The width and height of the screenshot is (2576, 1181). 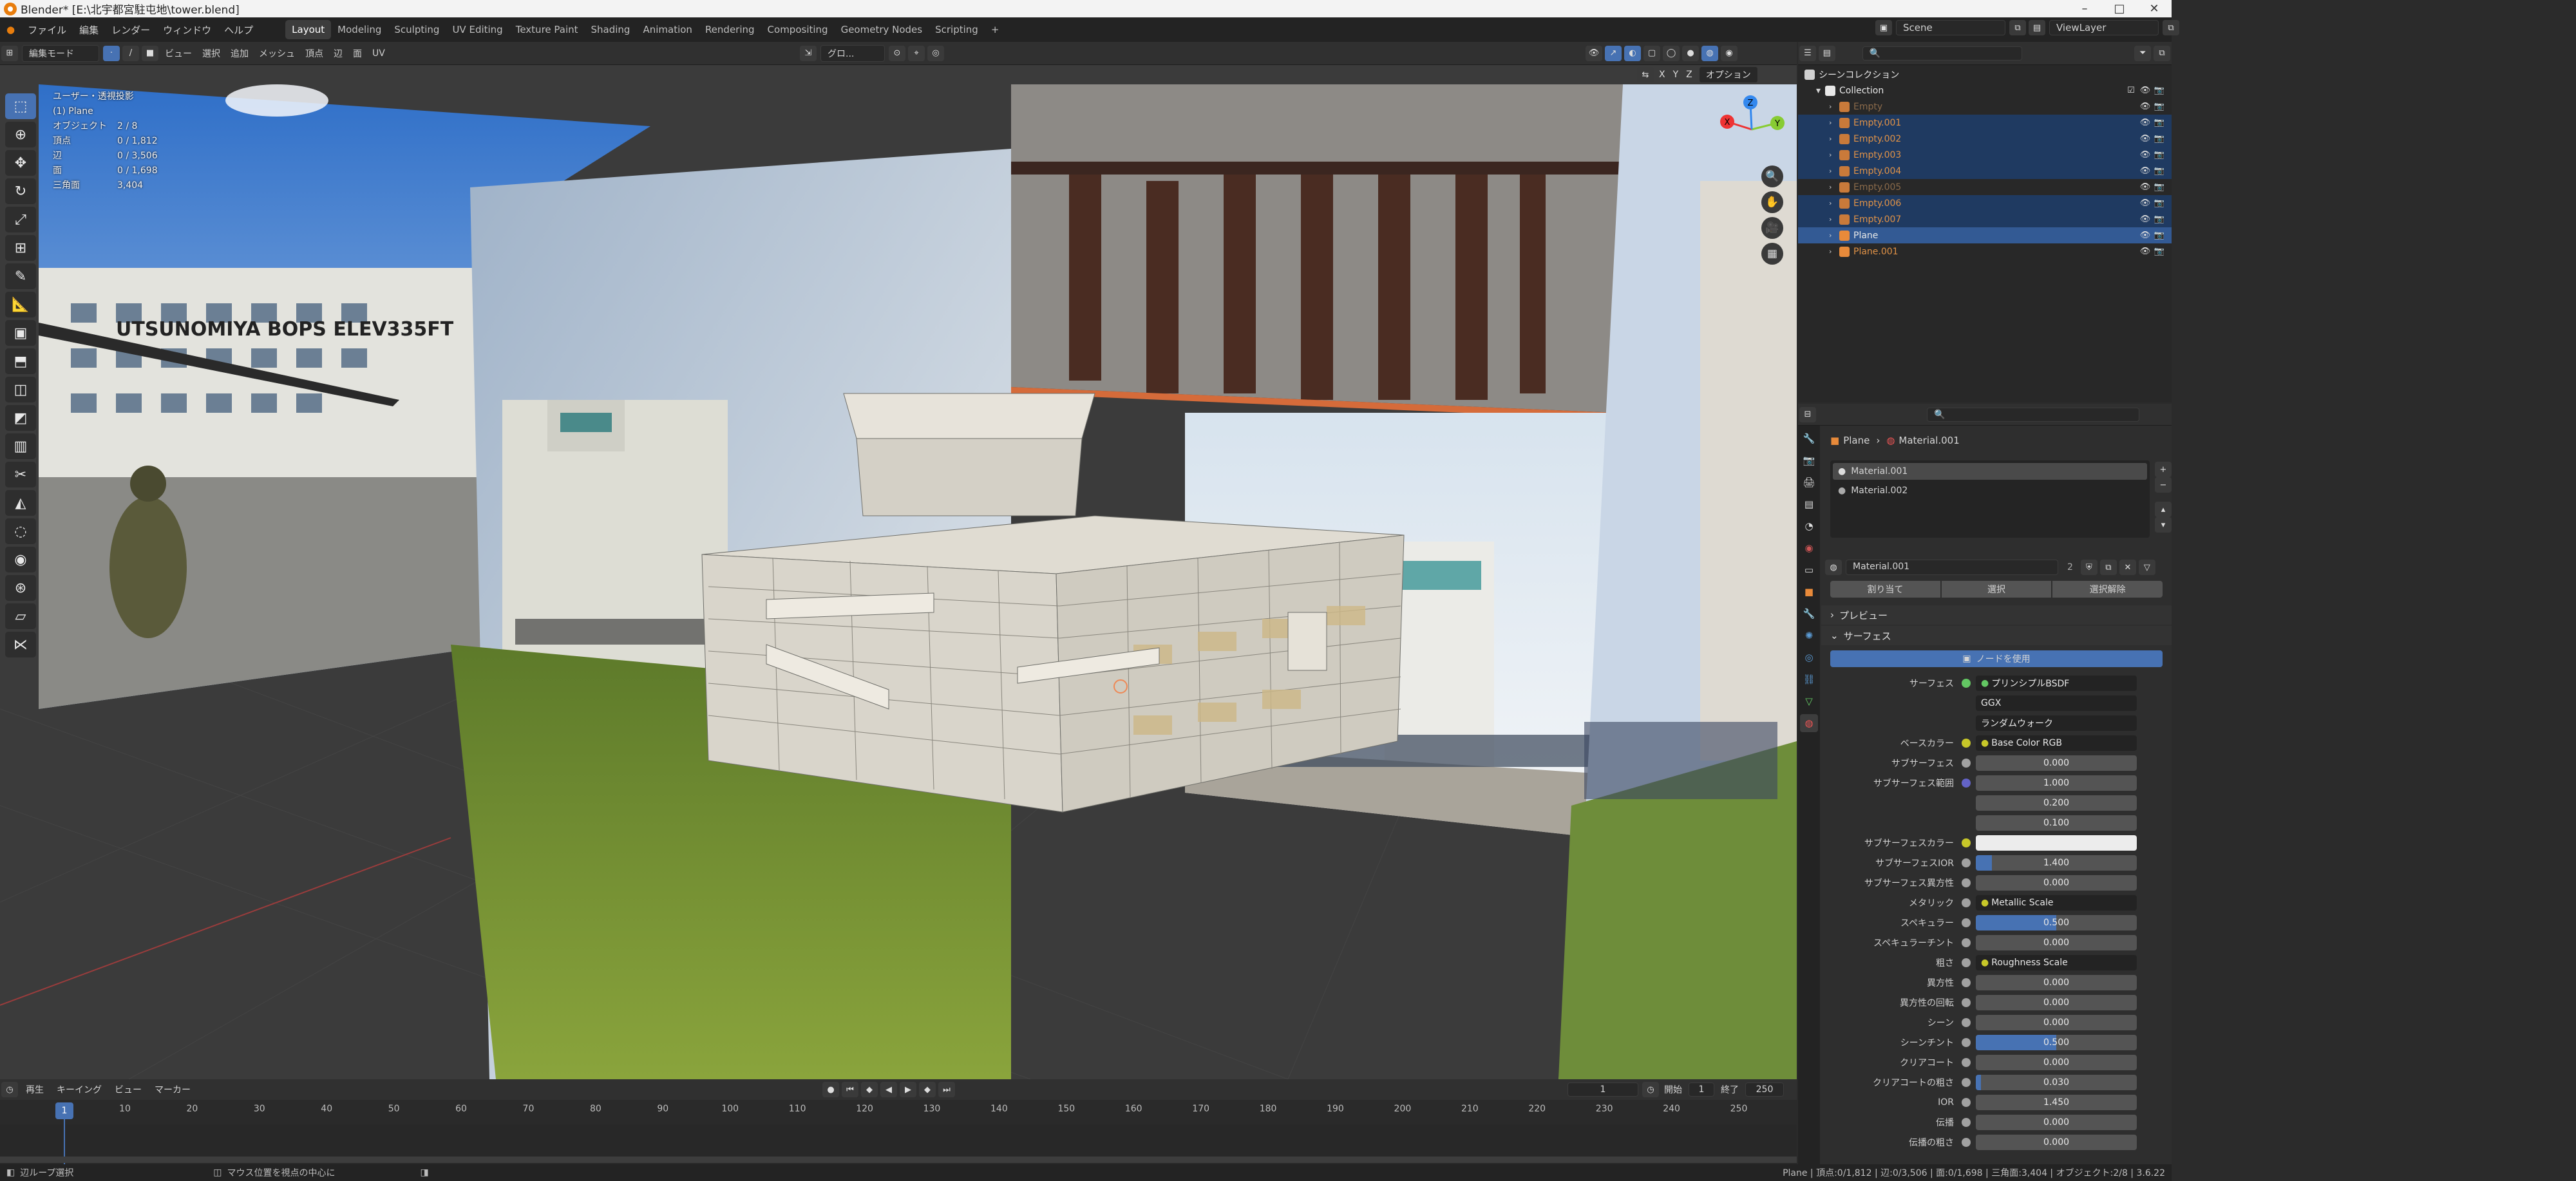 I want to click on shear-icon: ▱, so click(x=20, y=616).